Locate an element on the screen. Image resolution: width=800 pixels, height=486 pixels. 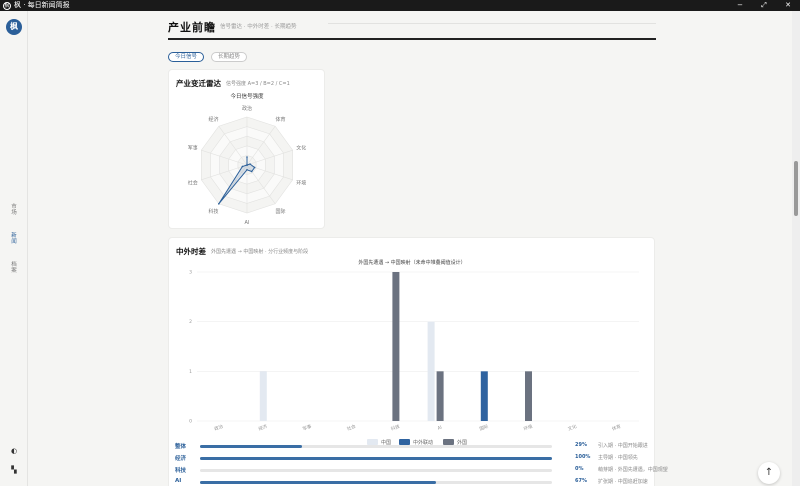
radar-axis-label: 科技 is located at coordinates (213, 211).